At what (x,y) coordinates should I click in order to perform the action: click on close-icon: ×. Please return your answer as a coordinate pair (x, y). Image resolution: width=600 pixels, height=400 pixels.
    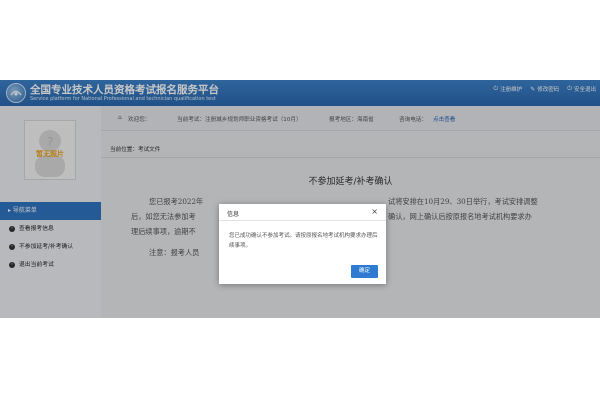
    Looking at the image, I should click on (374, 211).